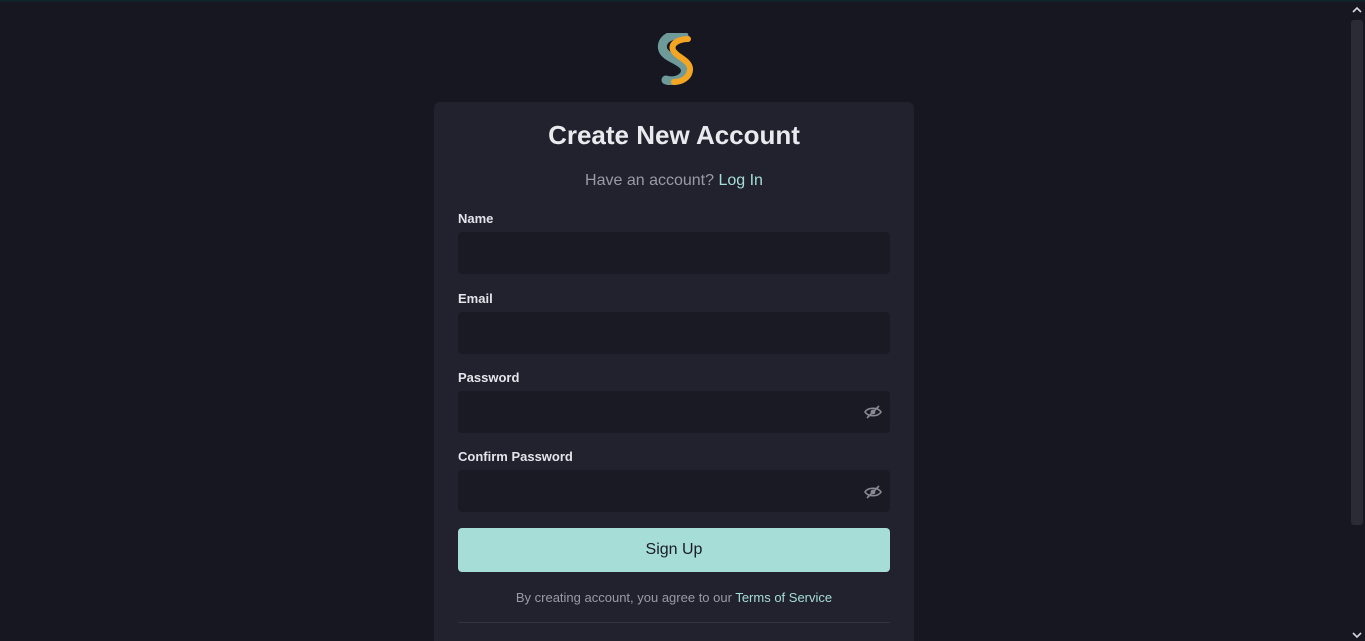 The image size is (1365, 641). Describe the element at coordinates (873, 492) in the screenshot. I see `confirm-password-eye-off-icon` at that location.